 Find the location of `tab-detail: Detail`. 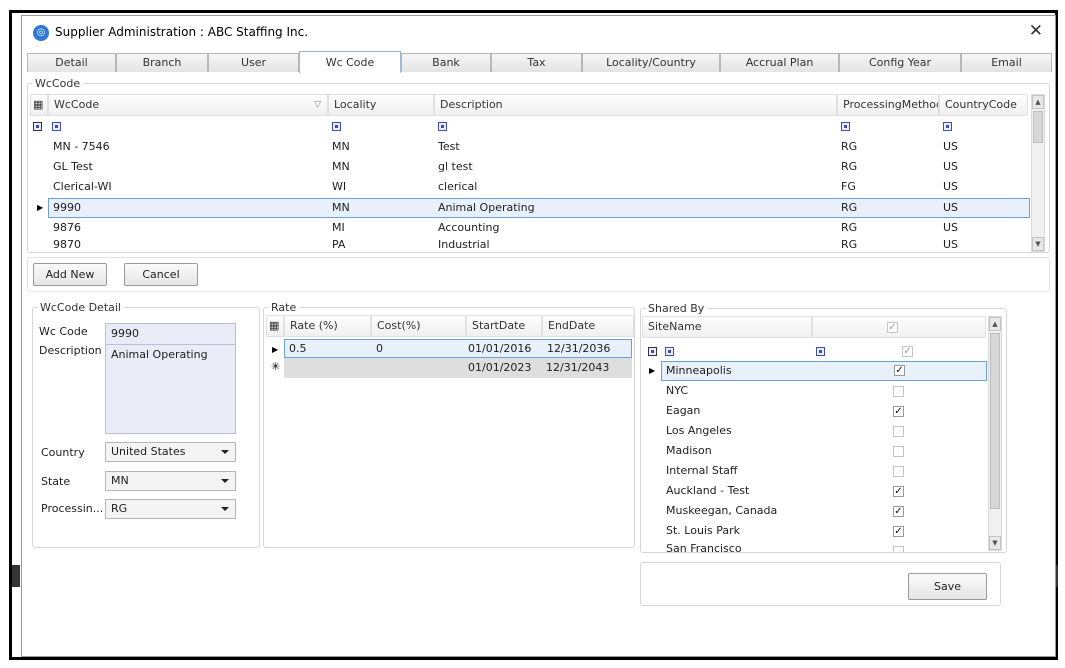

tab-detail: Detail is located at coordinates (71, 62).